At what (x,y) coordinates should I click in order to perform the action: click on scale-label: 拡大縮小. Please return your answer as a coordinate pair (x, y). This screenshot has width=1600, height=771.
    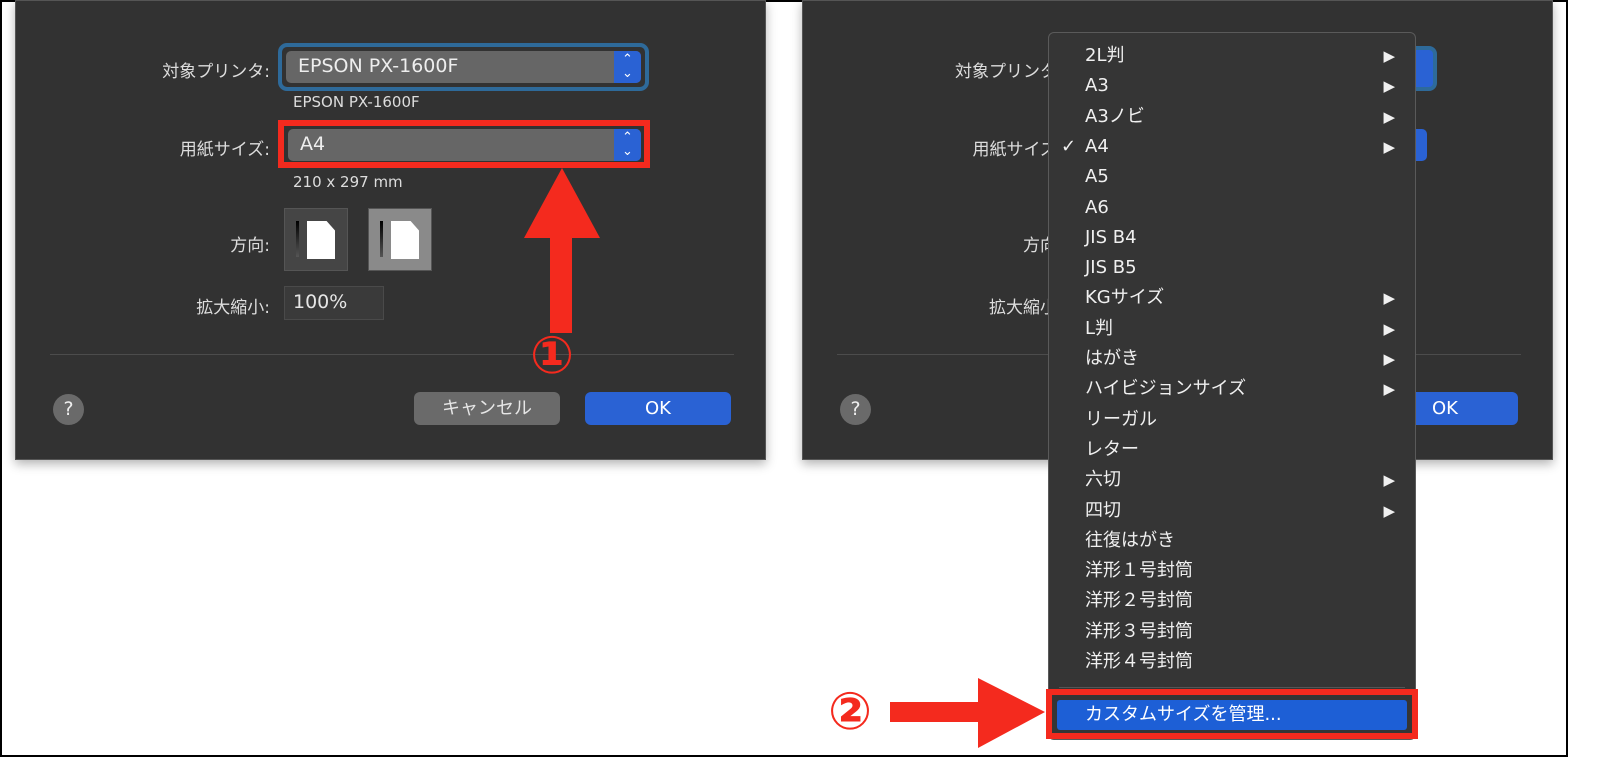
    Looking at the image, I should click on (1023, 308).